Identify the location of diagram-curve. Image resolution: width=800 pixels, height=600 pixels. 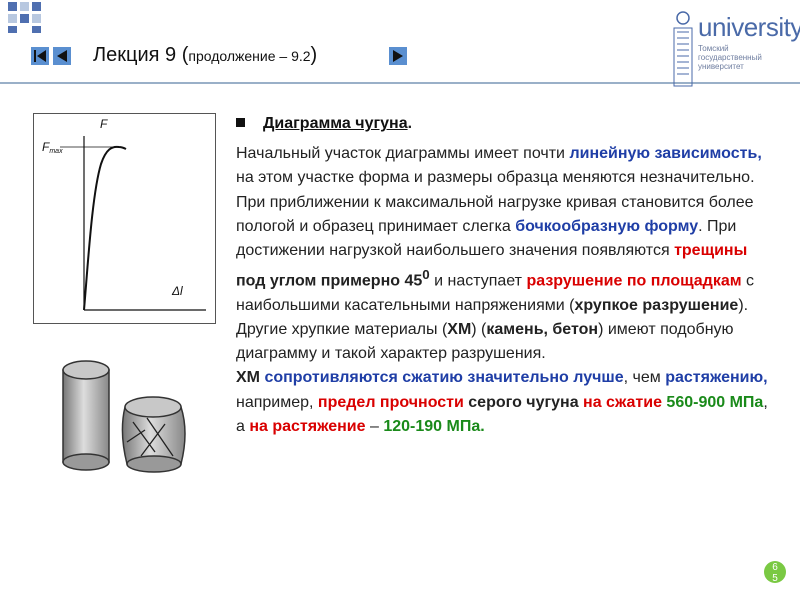
(105, 228).